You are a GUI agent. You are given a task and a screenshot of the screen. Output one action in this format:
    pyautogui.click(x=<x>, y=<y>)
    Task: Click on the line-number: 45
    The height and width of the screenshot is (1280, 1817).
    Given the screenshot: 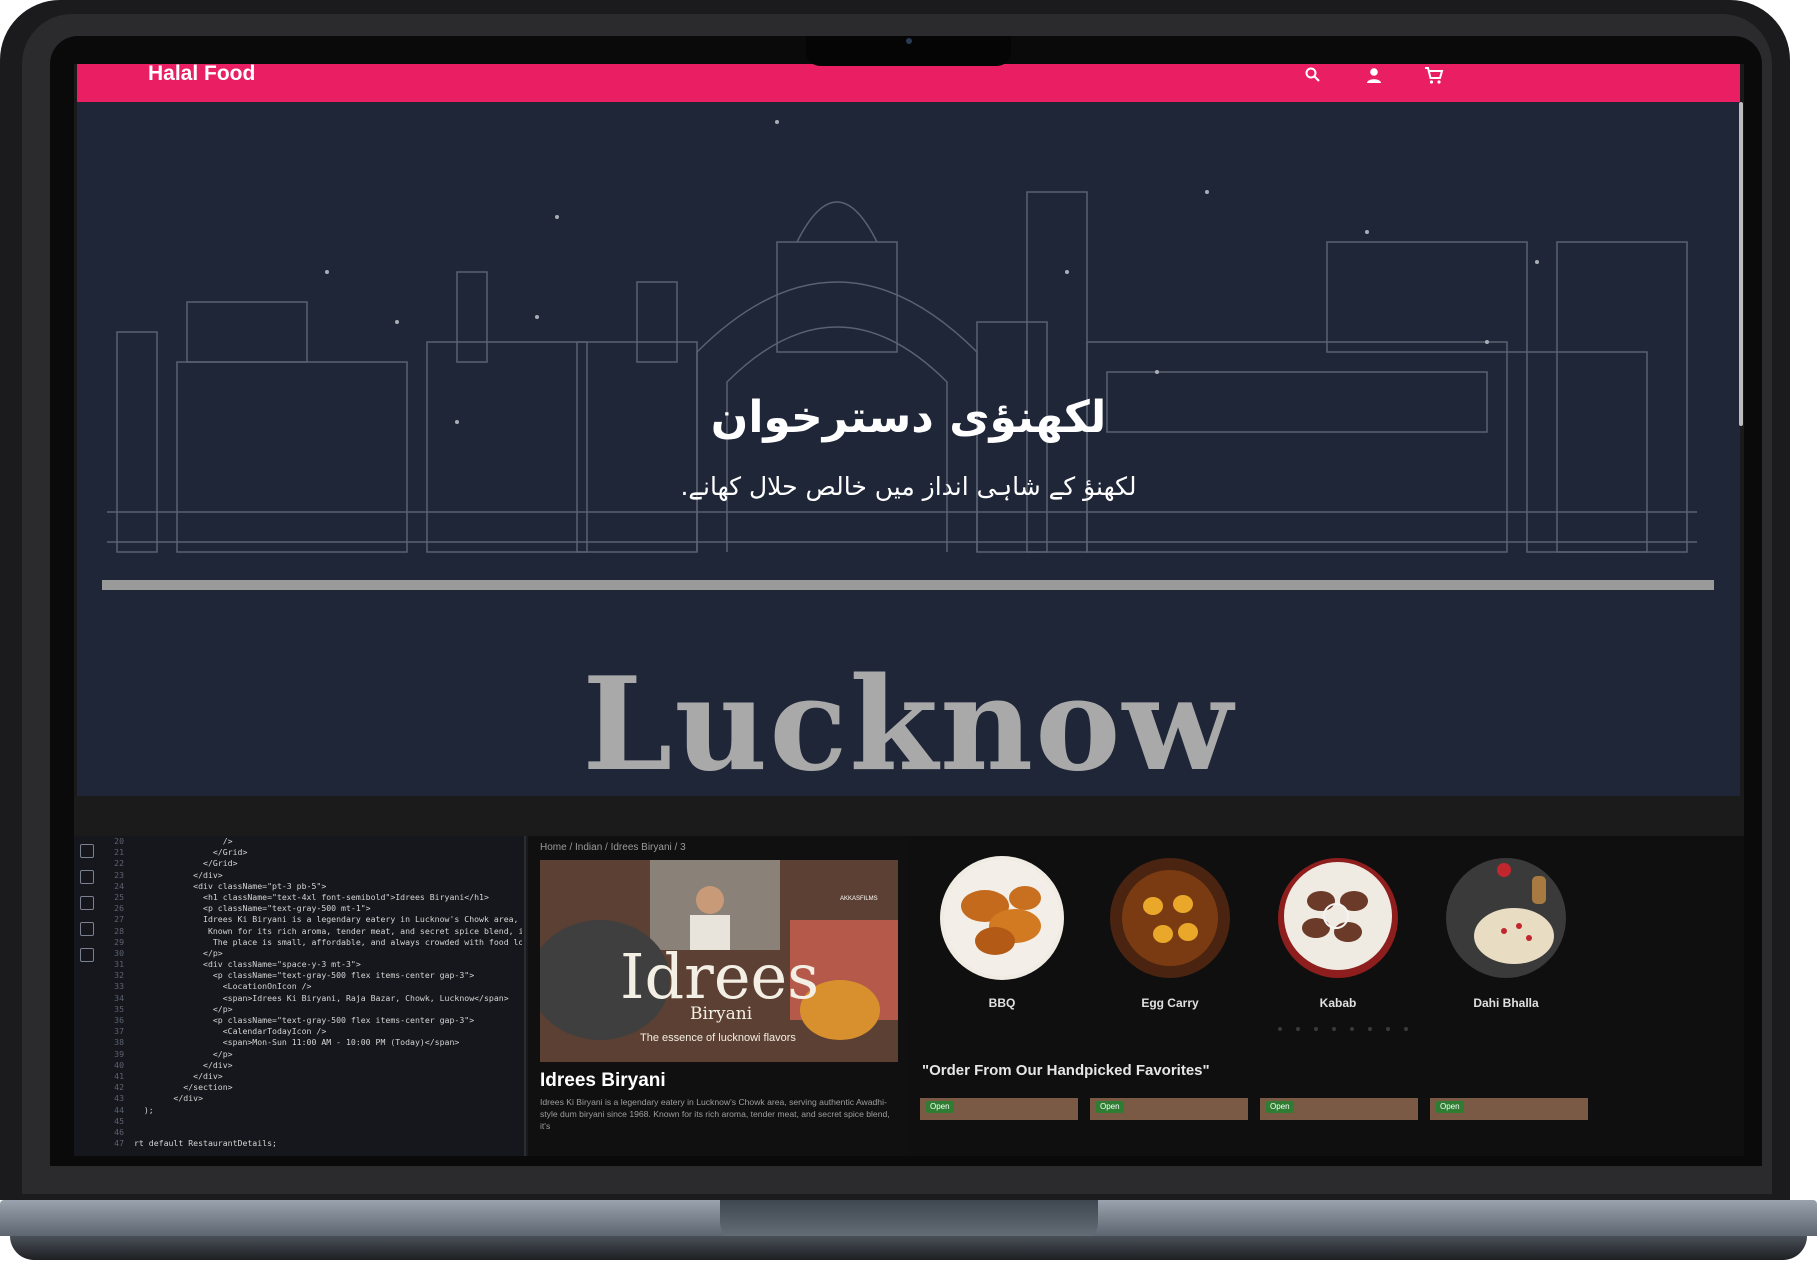 What is the action you would take?
    pyautogui.click(x=119, y=1120)
    